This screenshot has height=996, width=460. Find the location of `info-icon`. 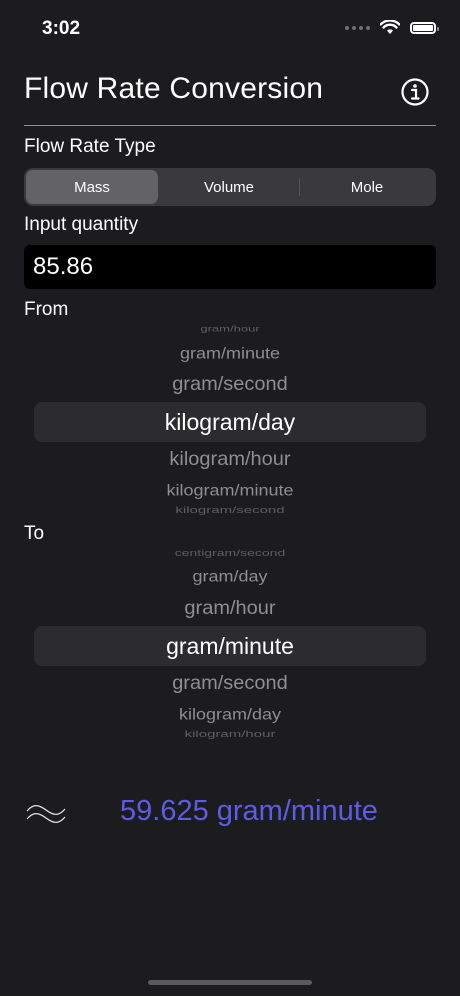

info-icon is located at coordinates (415, 92).